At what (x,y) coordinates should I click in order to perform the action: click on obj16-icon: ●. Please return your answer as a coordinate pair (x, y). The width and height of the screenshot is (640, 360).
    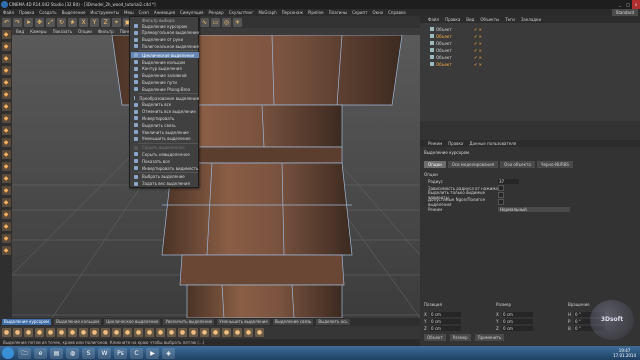
    Looking at the image, I should click on (171, 332).